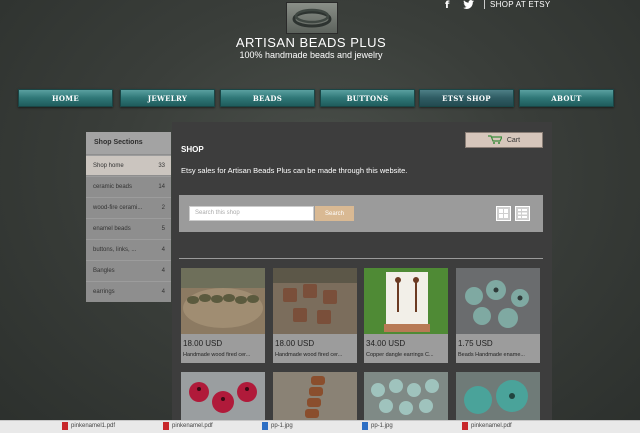 The height and width of the screenshot is (433, 640). Describe the element at coordinates (466, 98) in the screenshot. I see `nav-etsy-shop: ETSY SHOP` at that location.